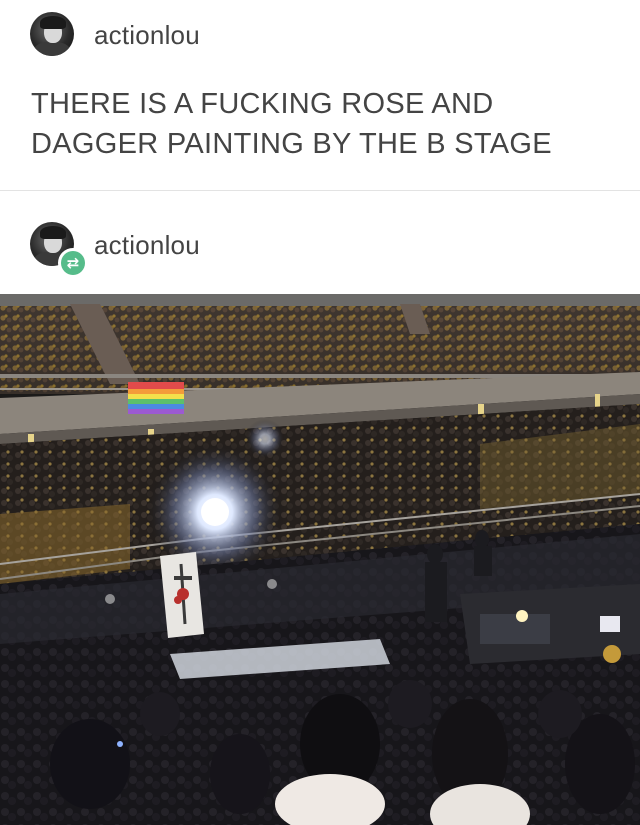 This screenshot has height=825, width=640. I want to click on user-avatar, so click(52, 34).